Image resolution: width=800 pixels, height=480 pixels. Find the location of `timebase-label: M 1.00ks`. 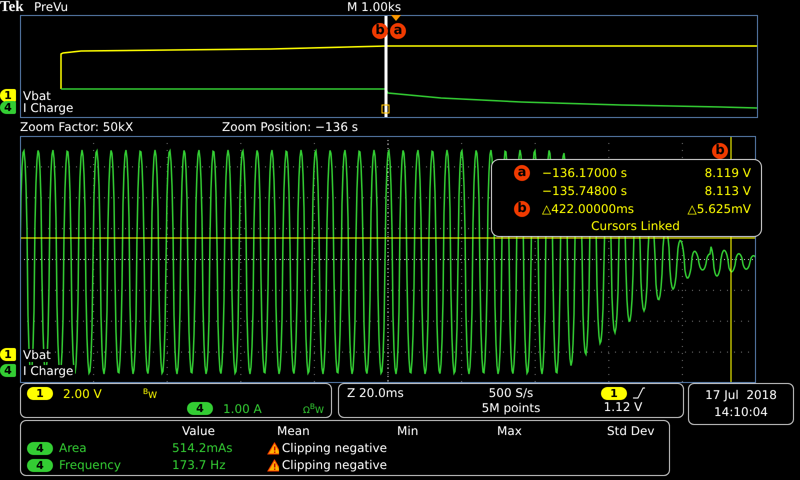

timebase-label: M 1.00ks is located at coordinates (374, 7).